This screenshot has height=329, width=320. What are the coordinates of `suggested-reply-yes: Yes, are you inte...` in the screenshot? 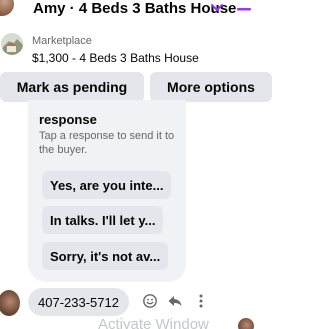 It's located at (107, 185).